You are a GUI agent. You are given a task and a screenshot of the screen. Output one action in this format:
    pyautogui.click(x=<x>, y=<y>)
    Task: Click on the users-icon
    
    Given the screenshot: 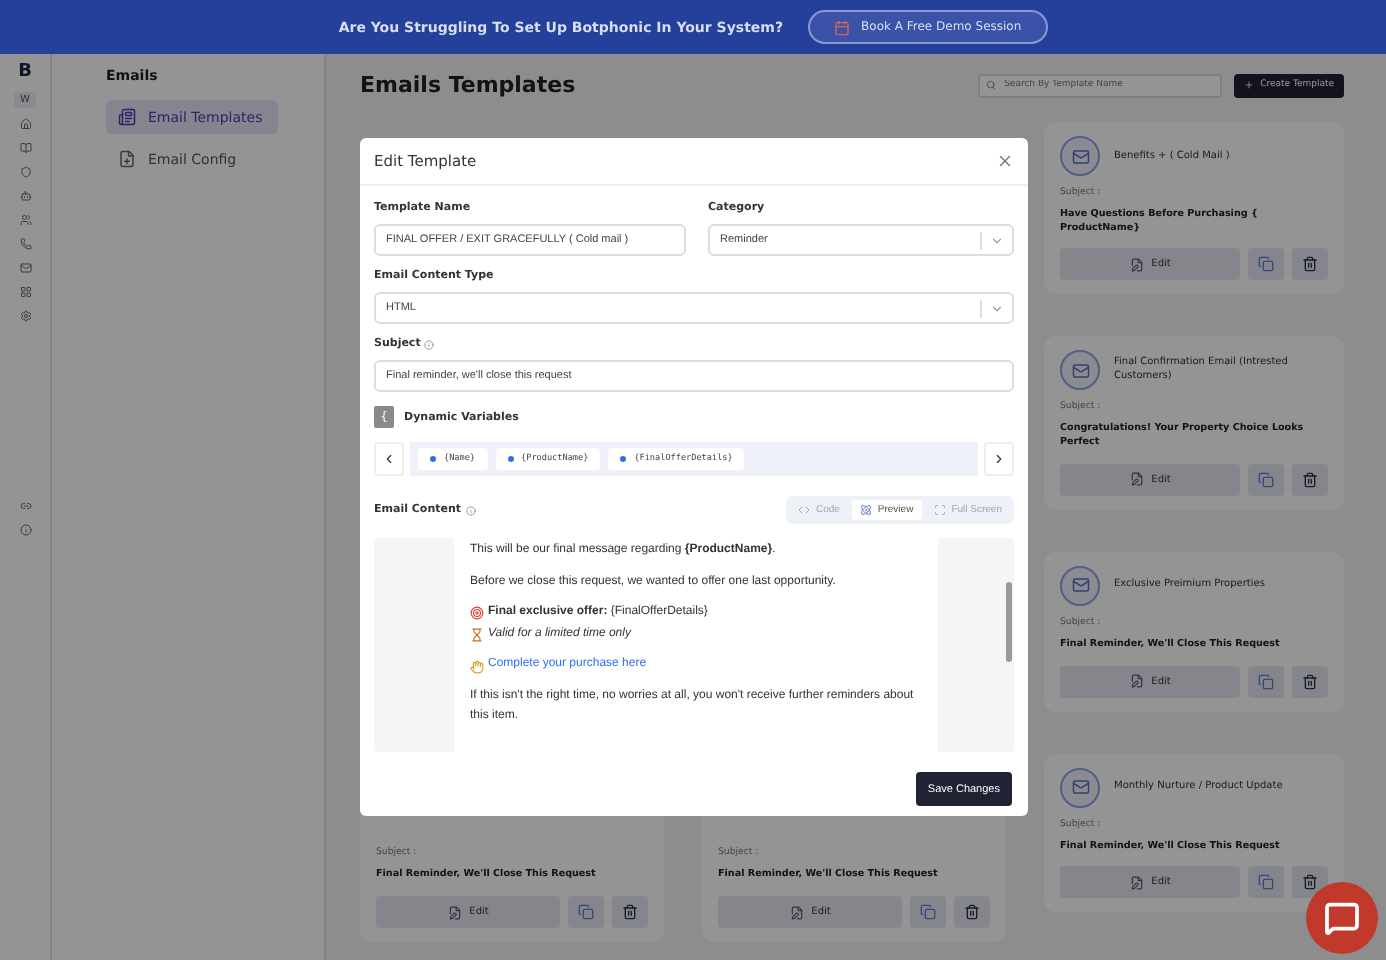 What is the action you would take?
    pyautogui.click(x=25, y=220)
    